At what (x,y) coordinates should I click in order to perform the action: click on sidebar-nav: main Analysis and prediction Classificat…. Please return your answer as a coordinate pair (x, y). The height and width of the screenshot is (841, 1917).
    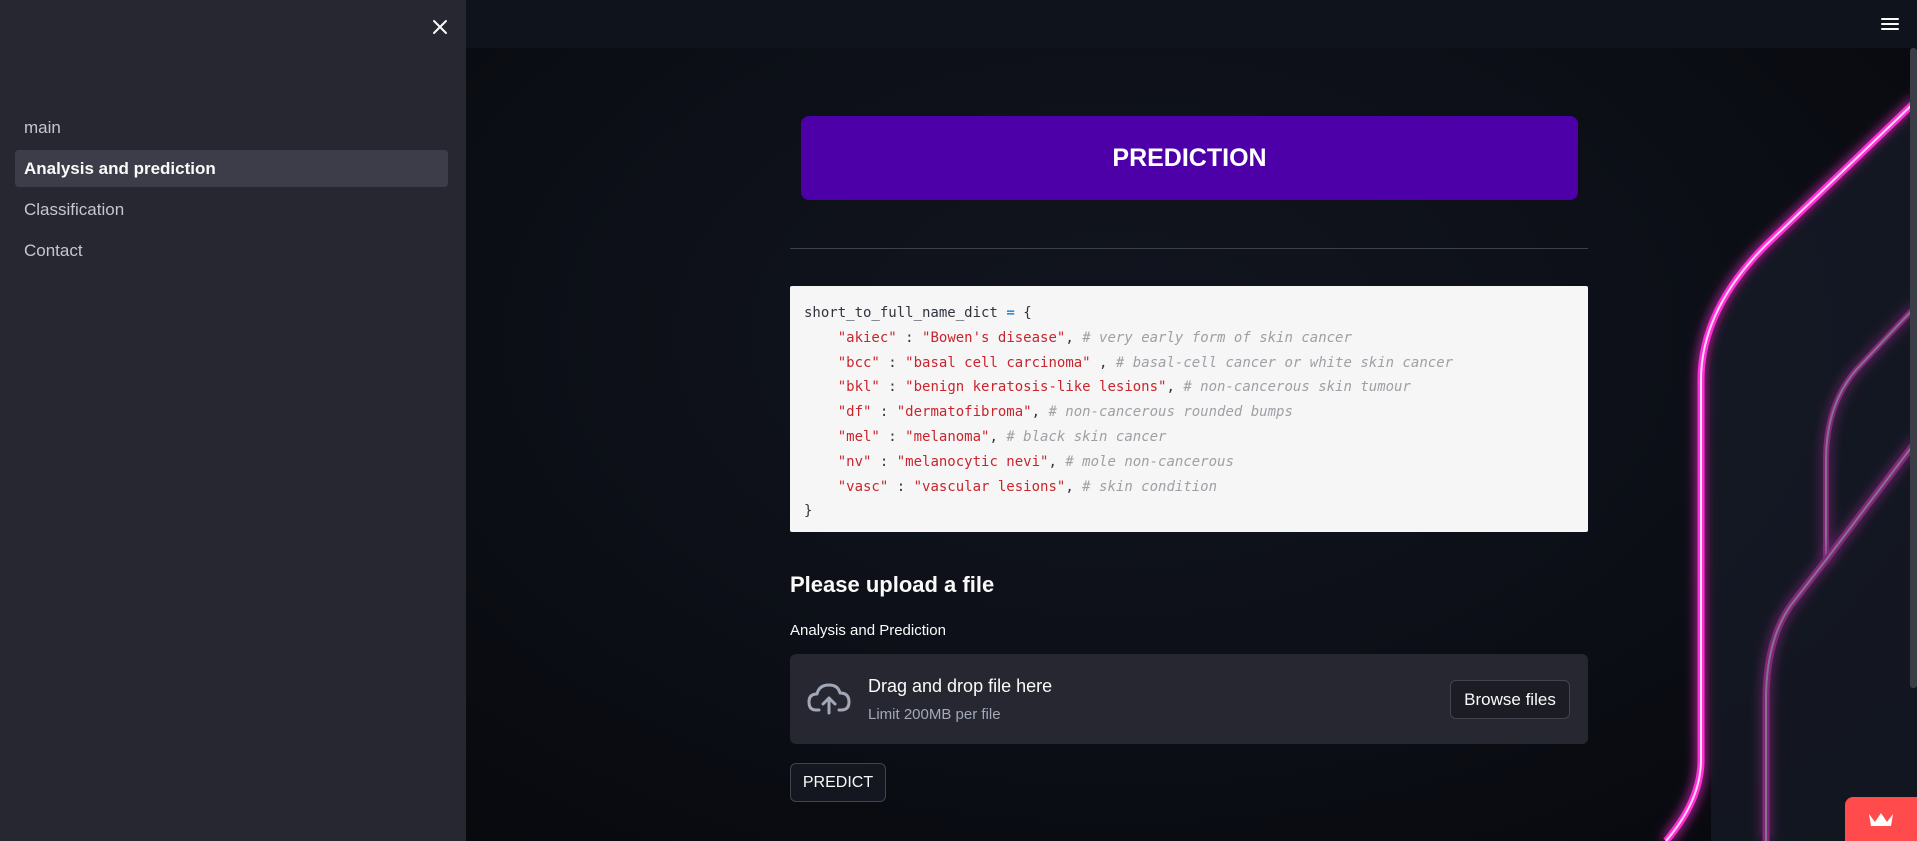
    Looking at the image, I should click on (231, 191).